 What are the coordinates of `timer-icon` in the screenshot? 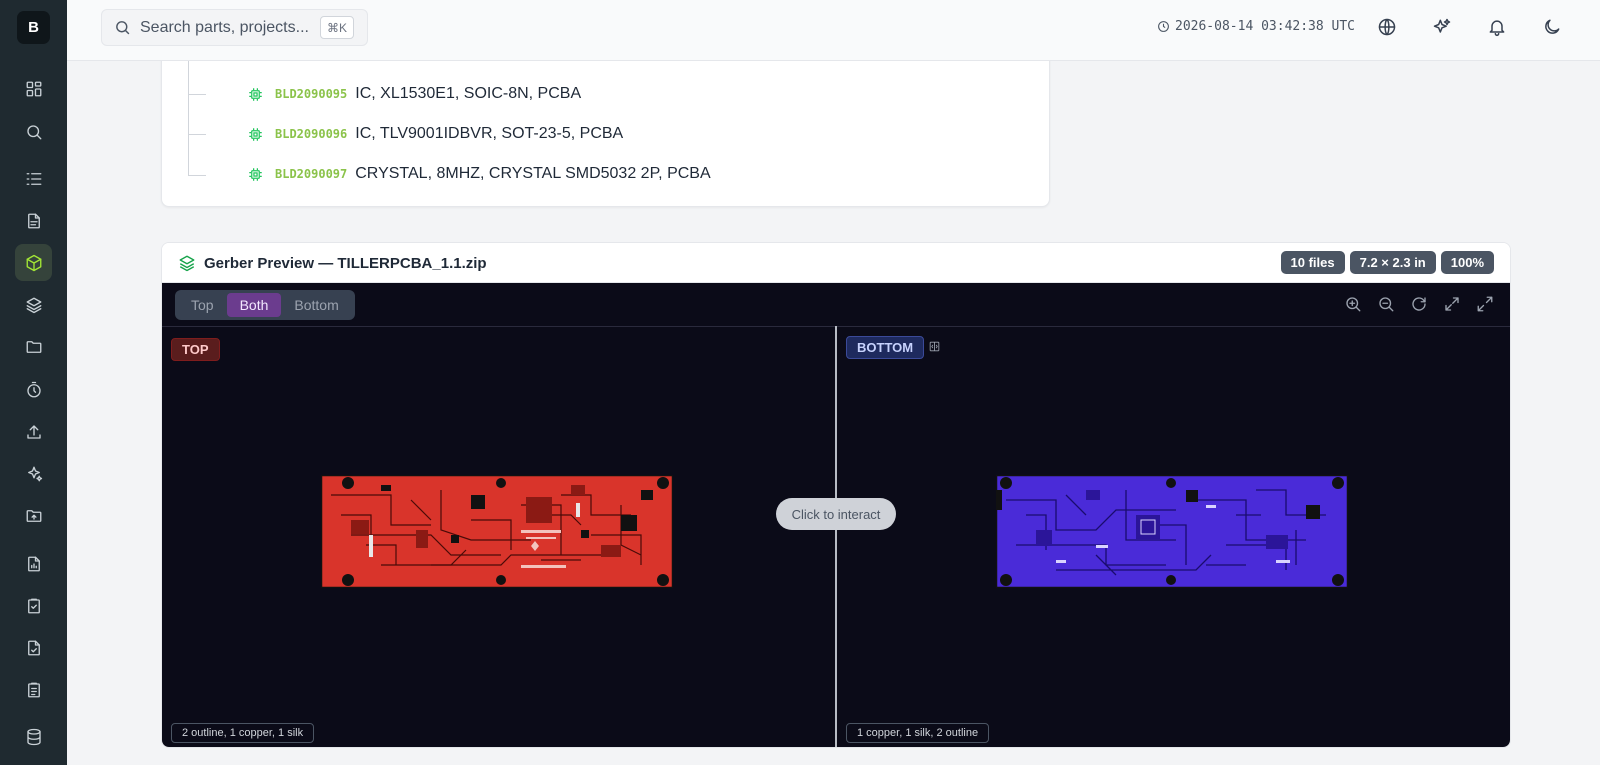 It's located at (33, 389).